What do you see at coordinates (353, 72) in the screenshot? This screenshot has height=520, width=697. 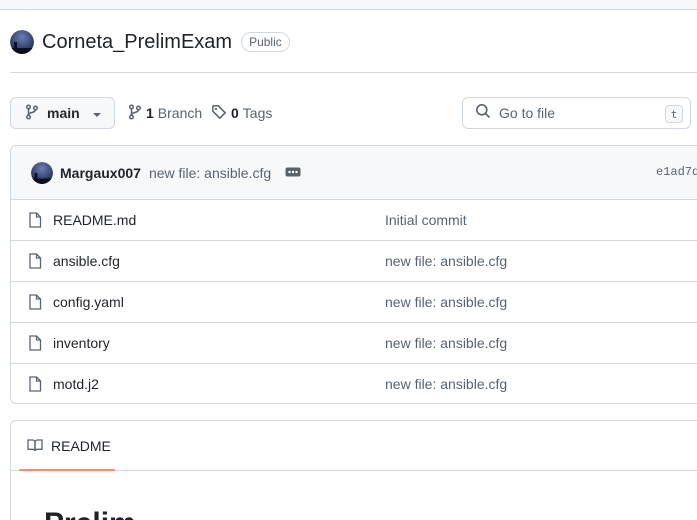 I see `header-divider` at bounding box center [353, 72].